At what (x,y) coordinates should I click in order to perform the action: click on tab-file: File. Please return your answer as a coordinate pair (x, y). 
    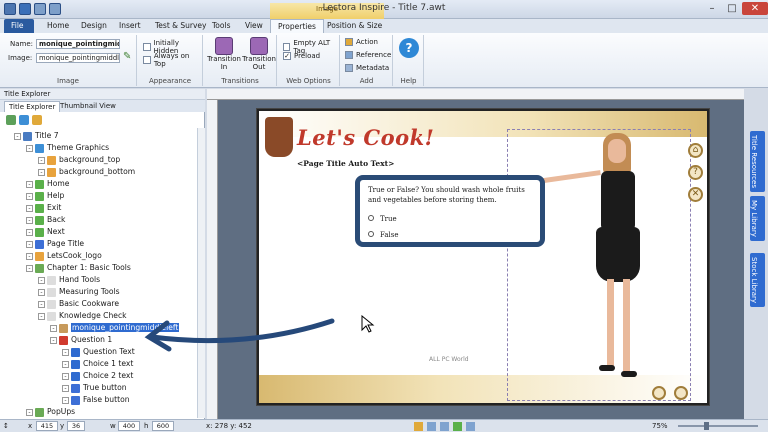
    Looking at the image, I should click on (19, 26).